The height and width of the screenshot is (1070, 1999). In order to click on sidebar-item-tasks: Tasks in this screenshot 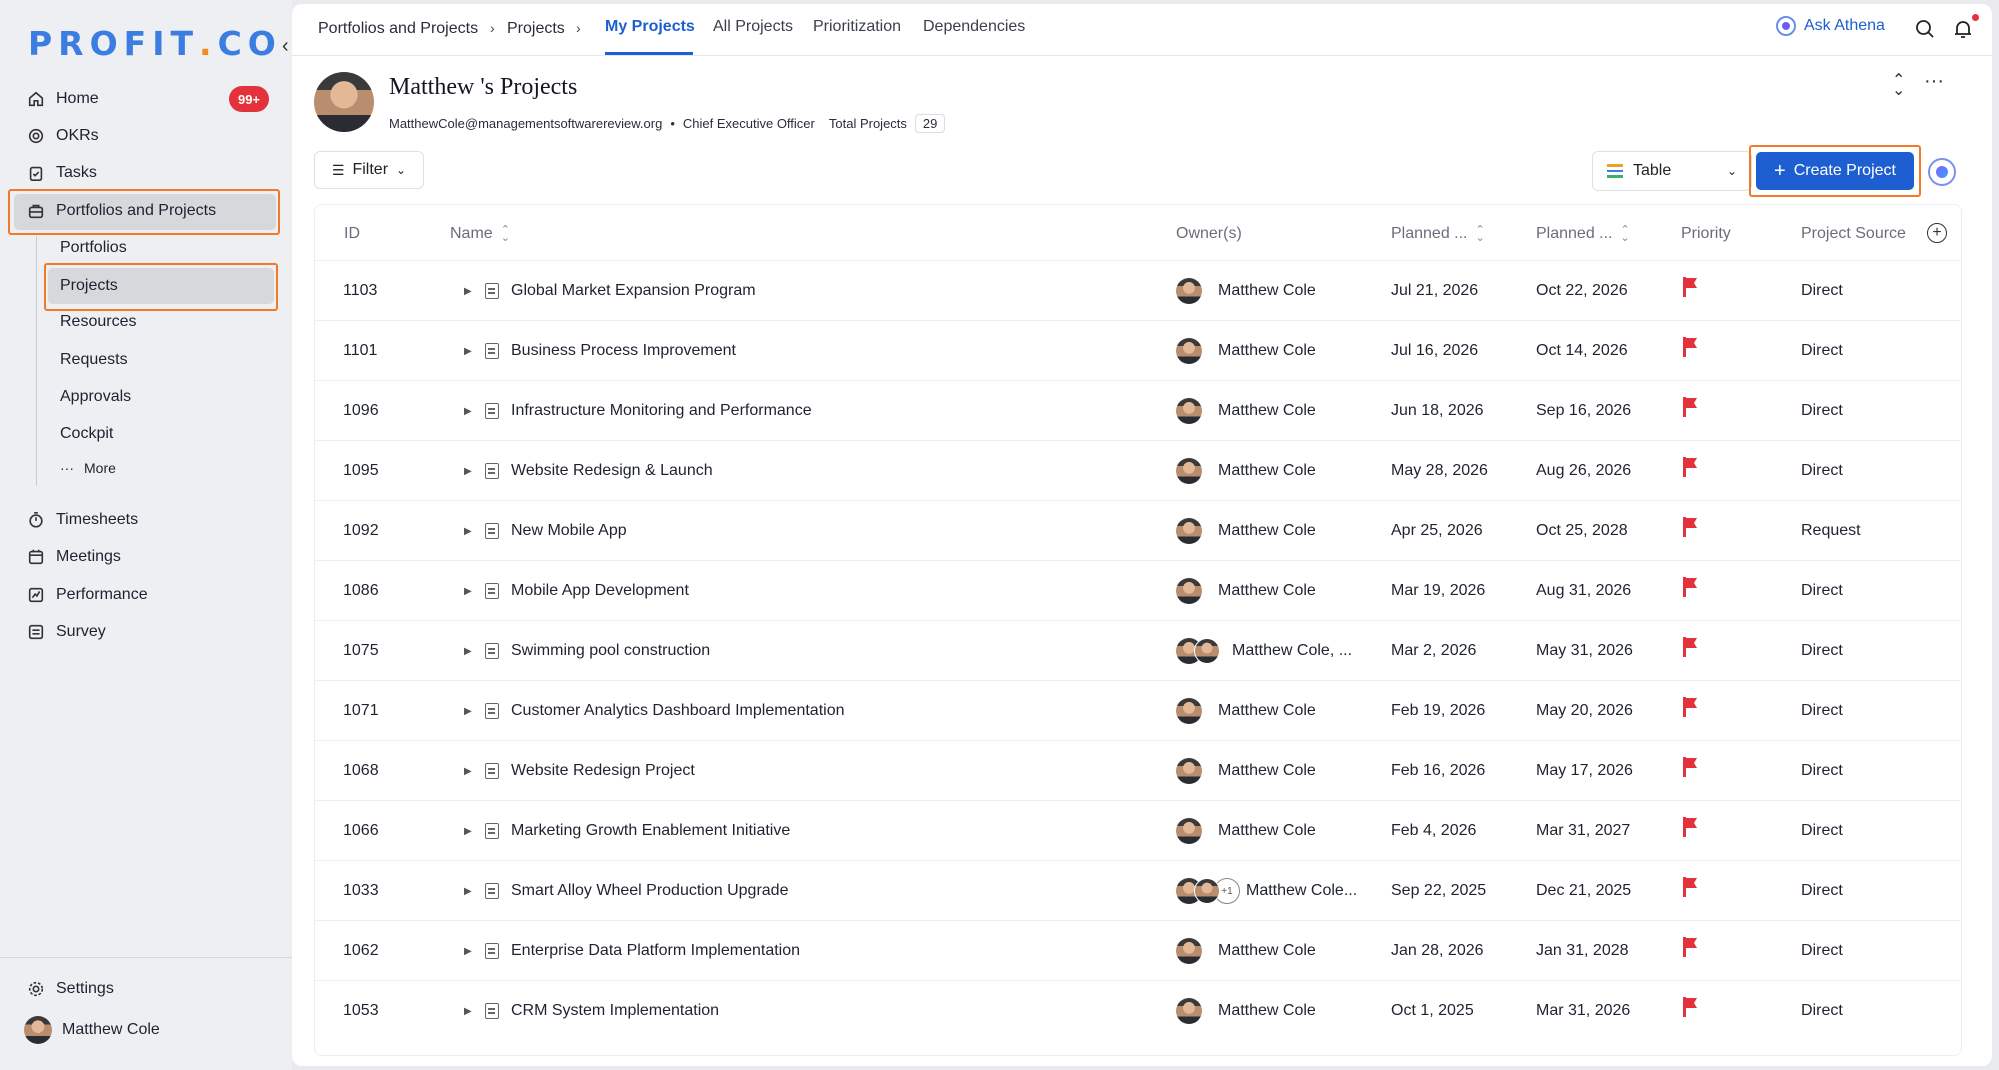, I will do `click(61, 173)`.